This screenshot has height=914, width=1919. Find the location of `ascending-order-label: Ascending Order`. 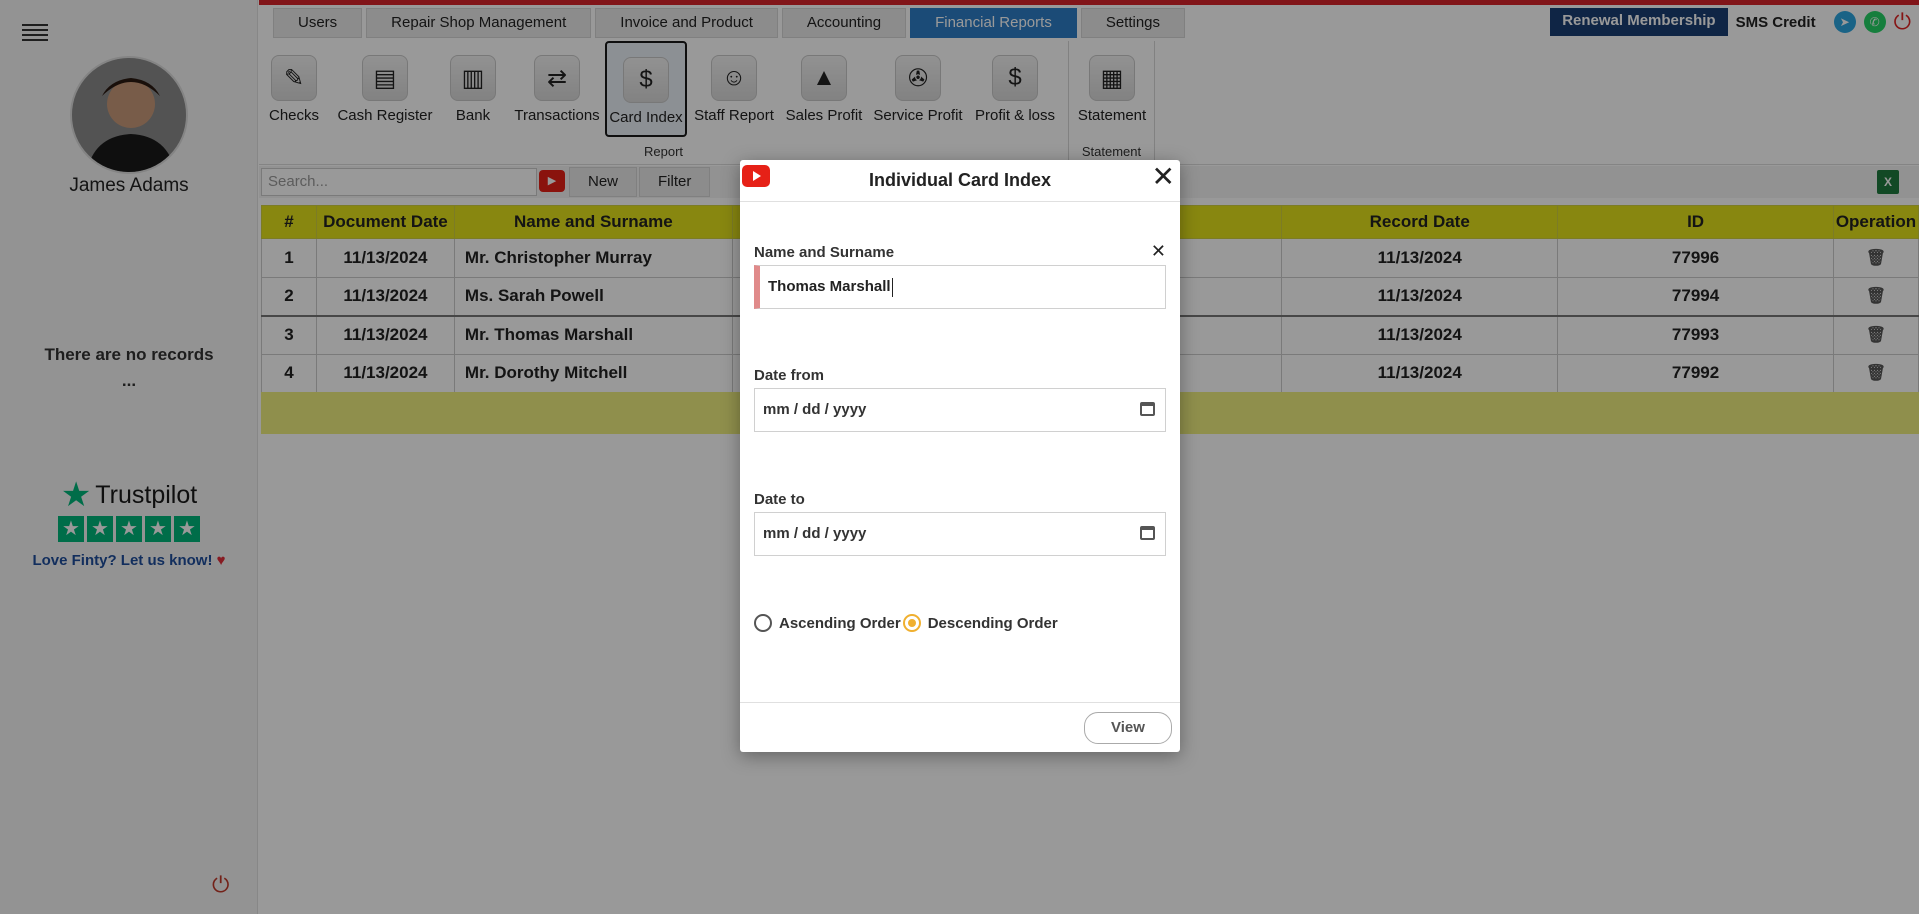

ascending-order-label: Ascending Order is located at coordinates (840, 623).